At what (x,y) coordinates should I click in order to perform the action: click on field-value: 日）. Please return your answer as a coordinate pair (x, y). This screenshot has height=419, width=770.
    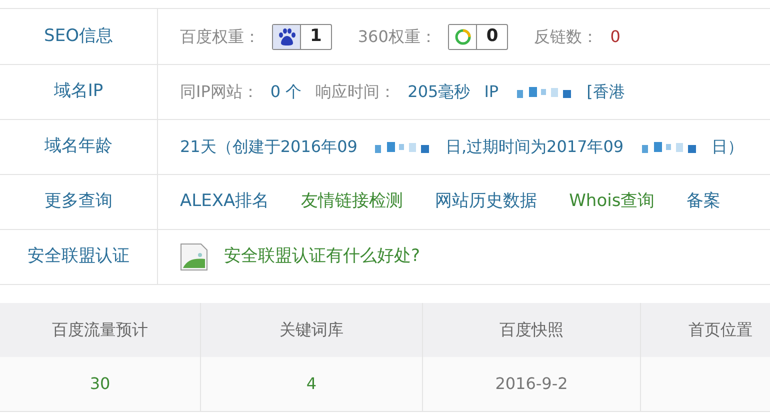
    Looking at the image, I should click on (728, 147).